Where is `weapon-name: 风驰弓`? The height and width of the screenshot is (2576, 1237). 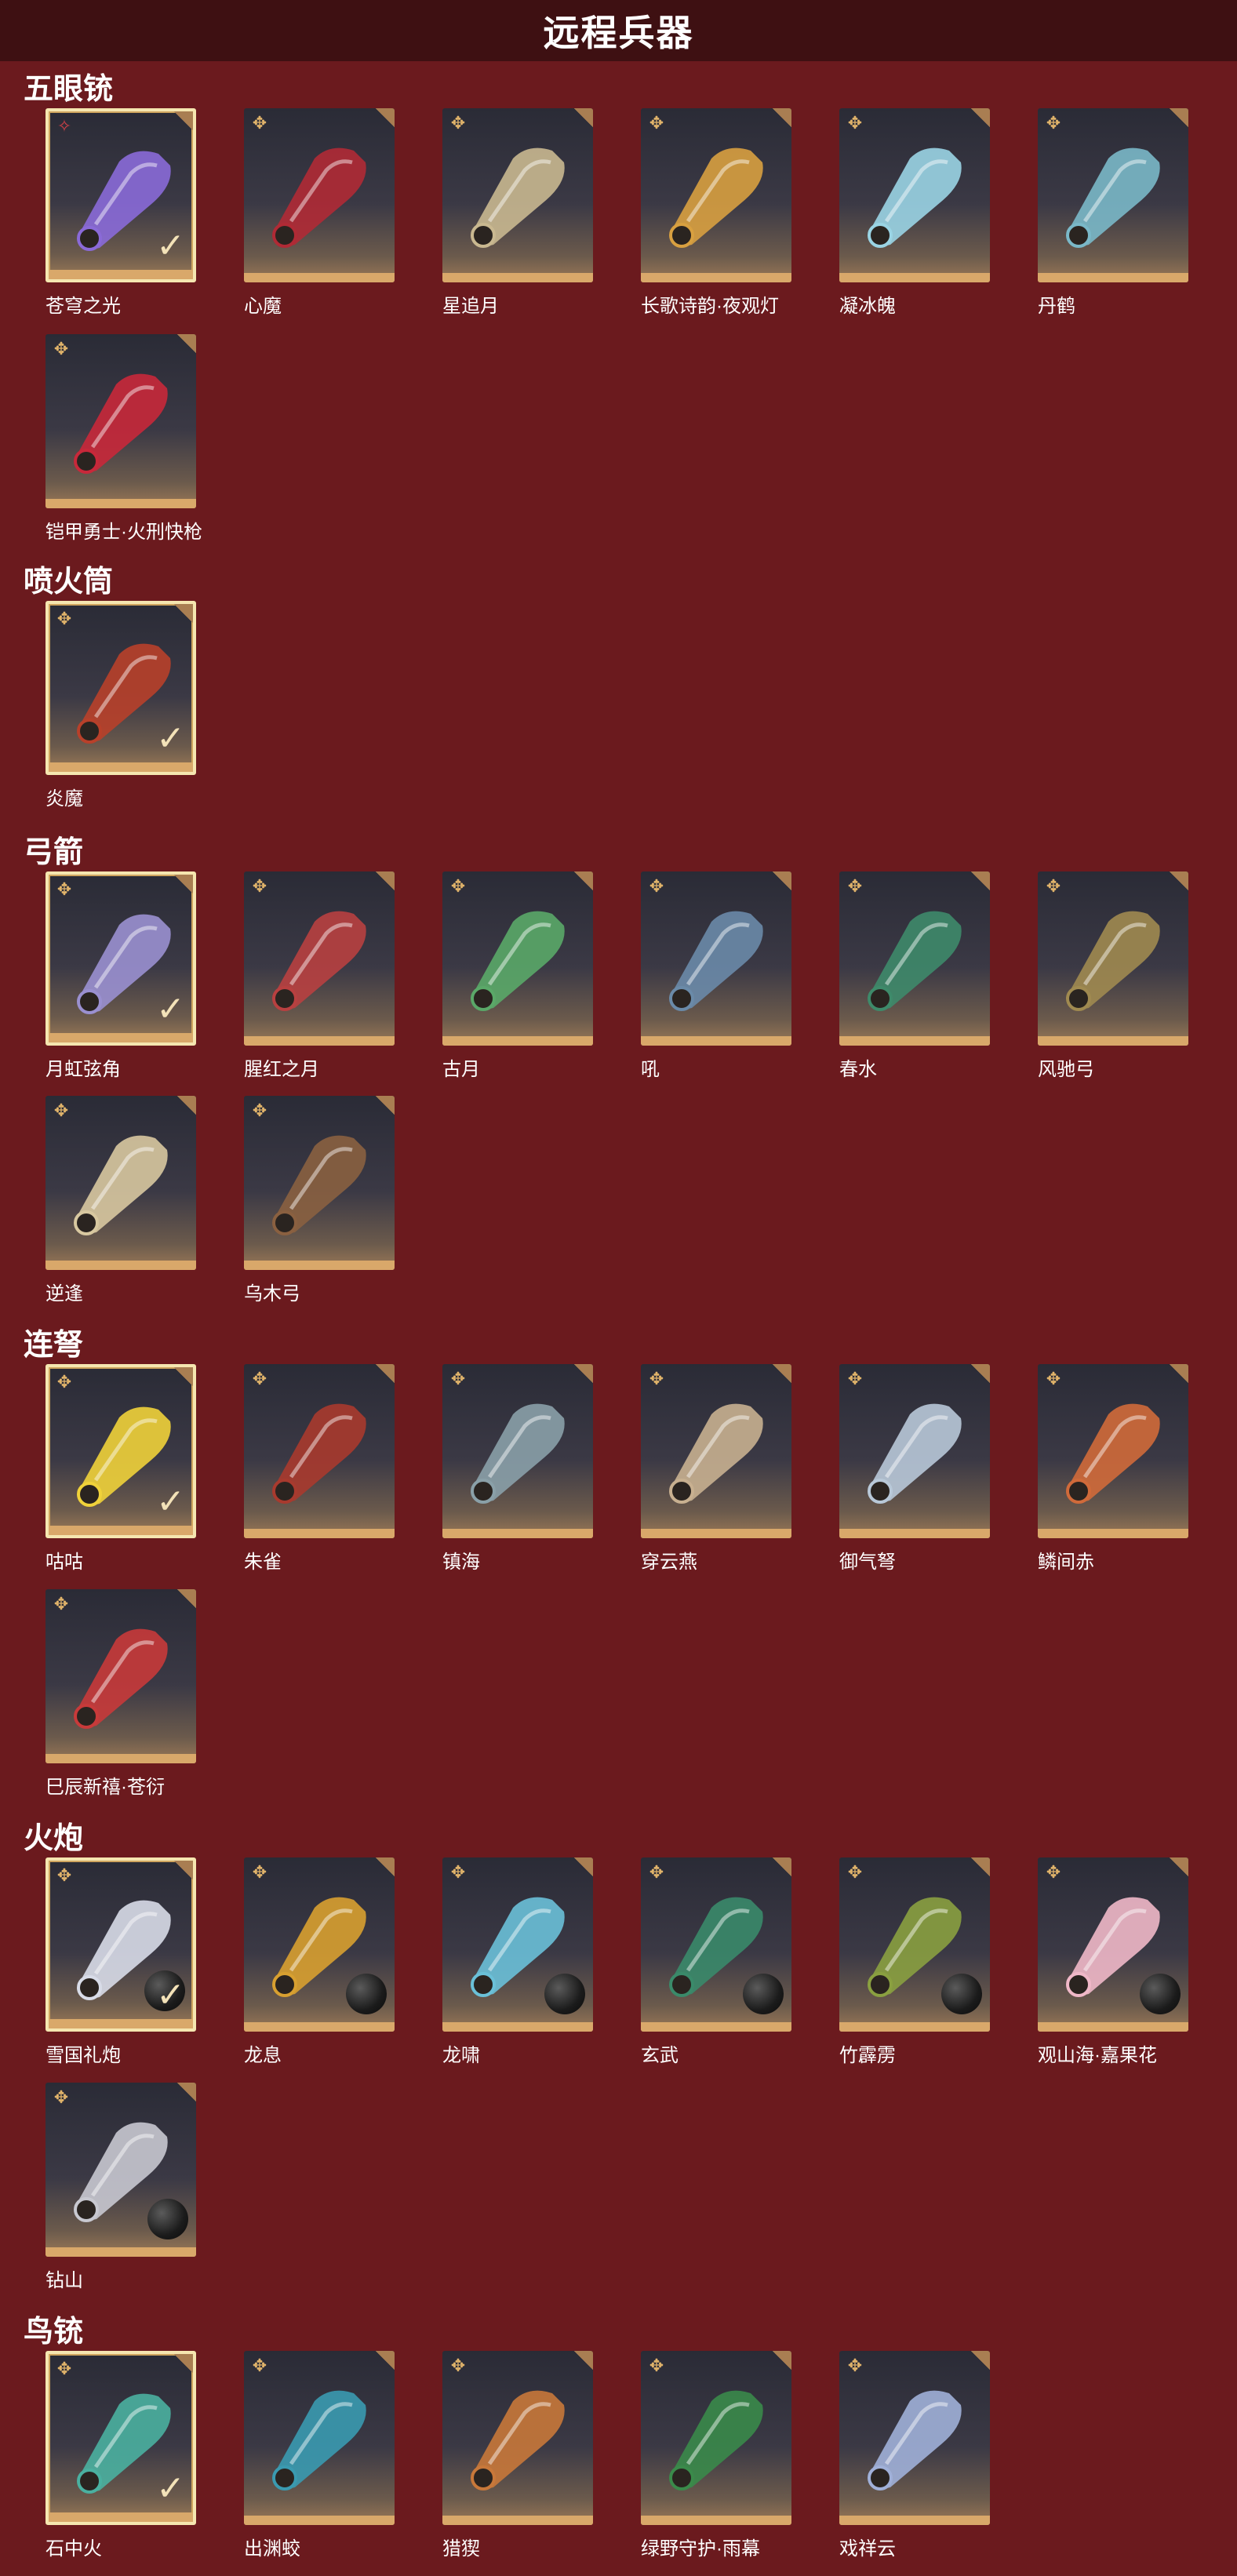 weapon-name: 风驰弓 is located at coordinates (1066, 1069).